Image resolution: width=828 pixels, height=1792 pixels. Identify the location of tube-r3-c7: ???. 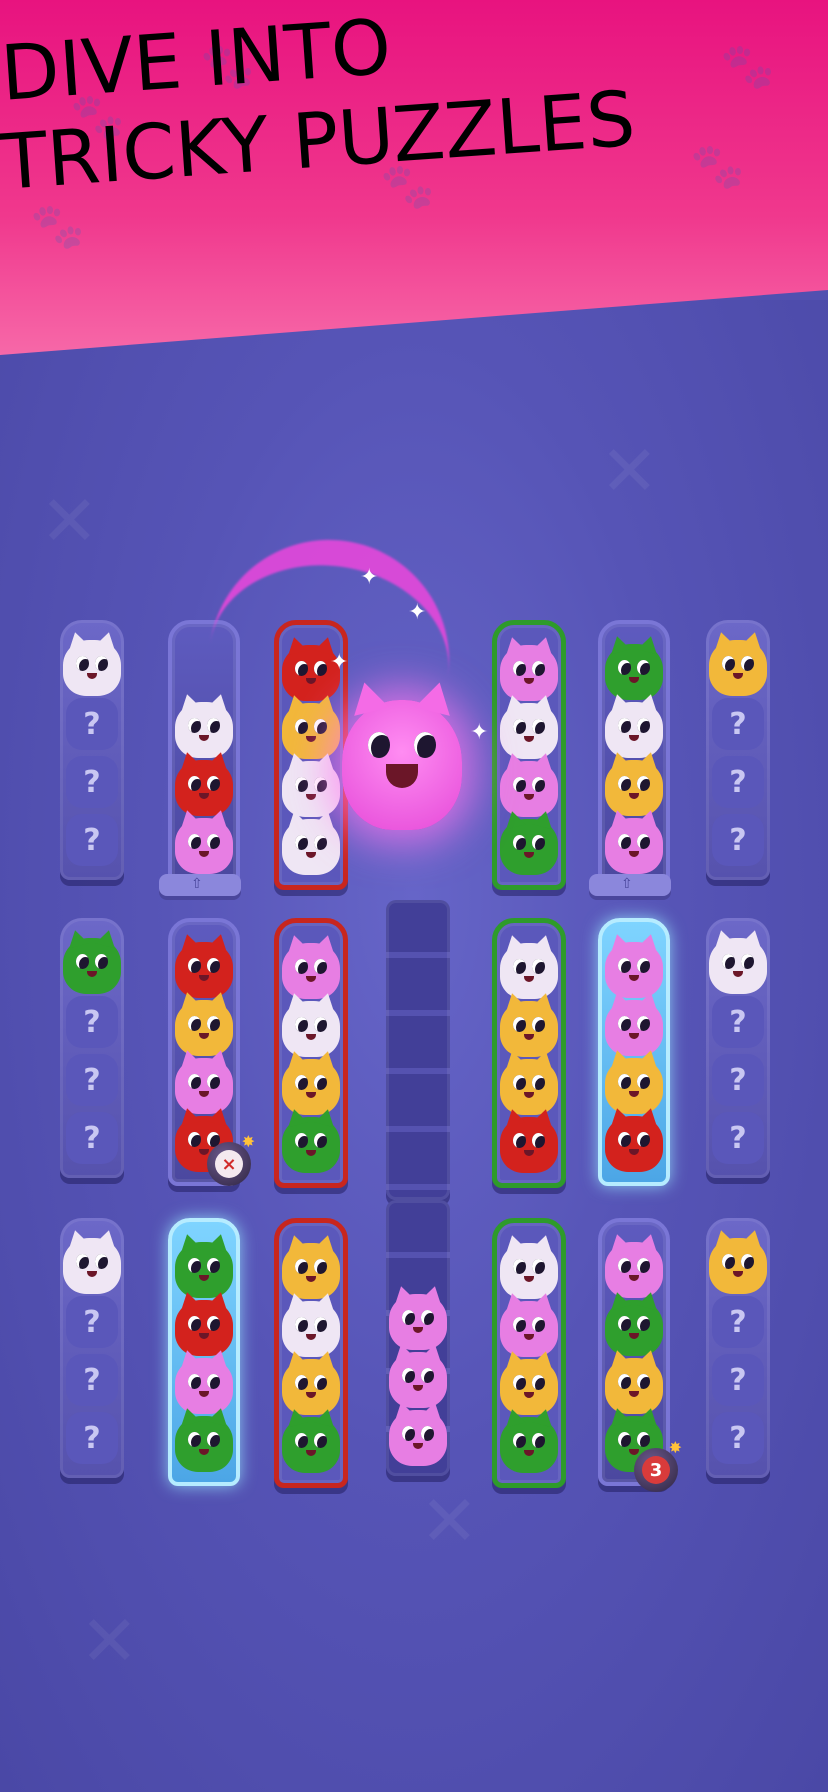
(738, 1348).